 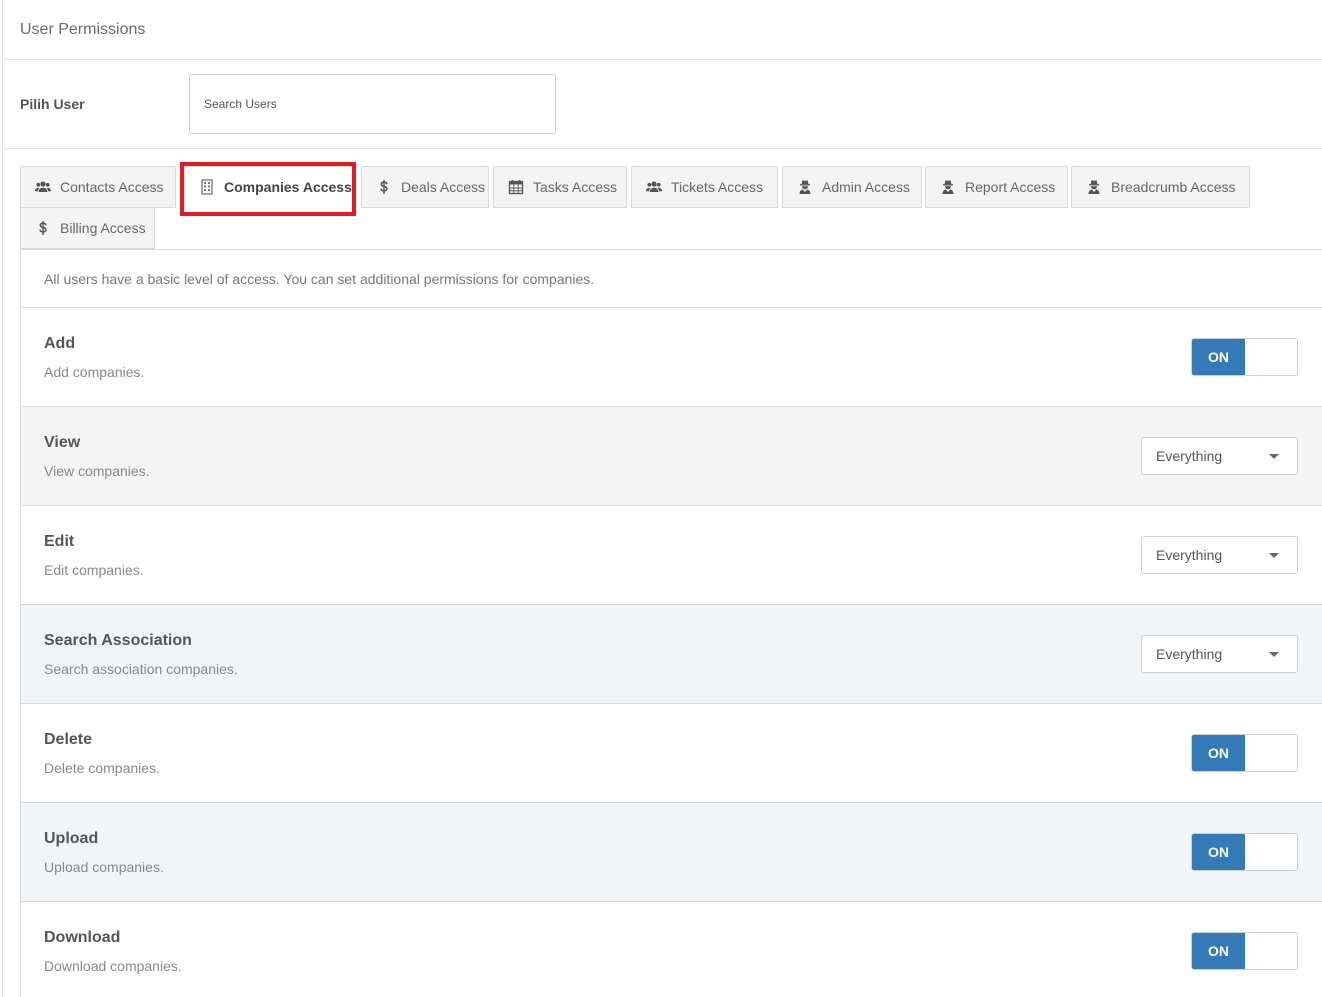 What do you see at coordinates (71, 838) in the screenshot?
I see `permission-title: Upload` at bounding box center [71, 838].